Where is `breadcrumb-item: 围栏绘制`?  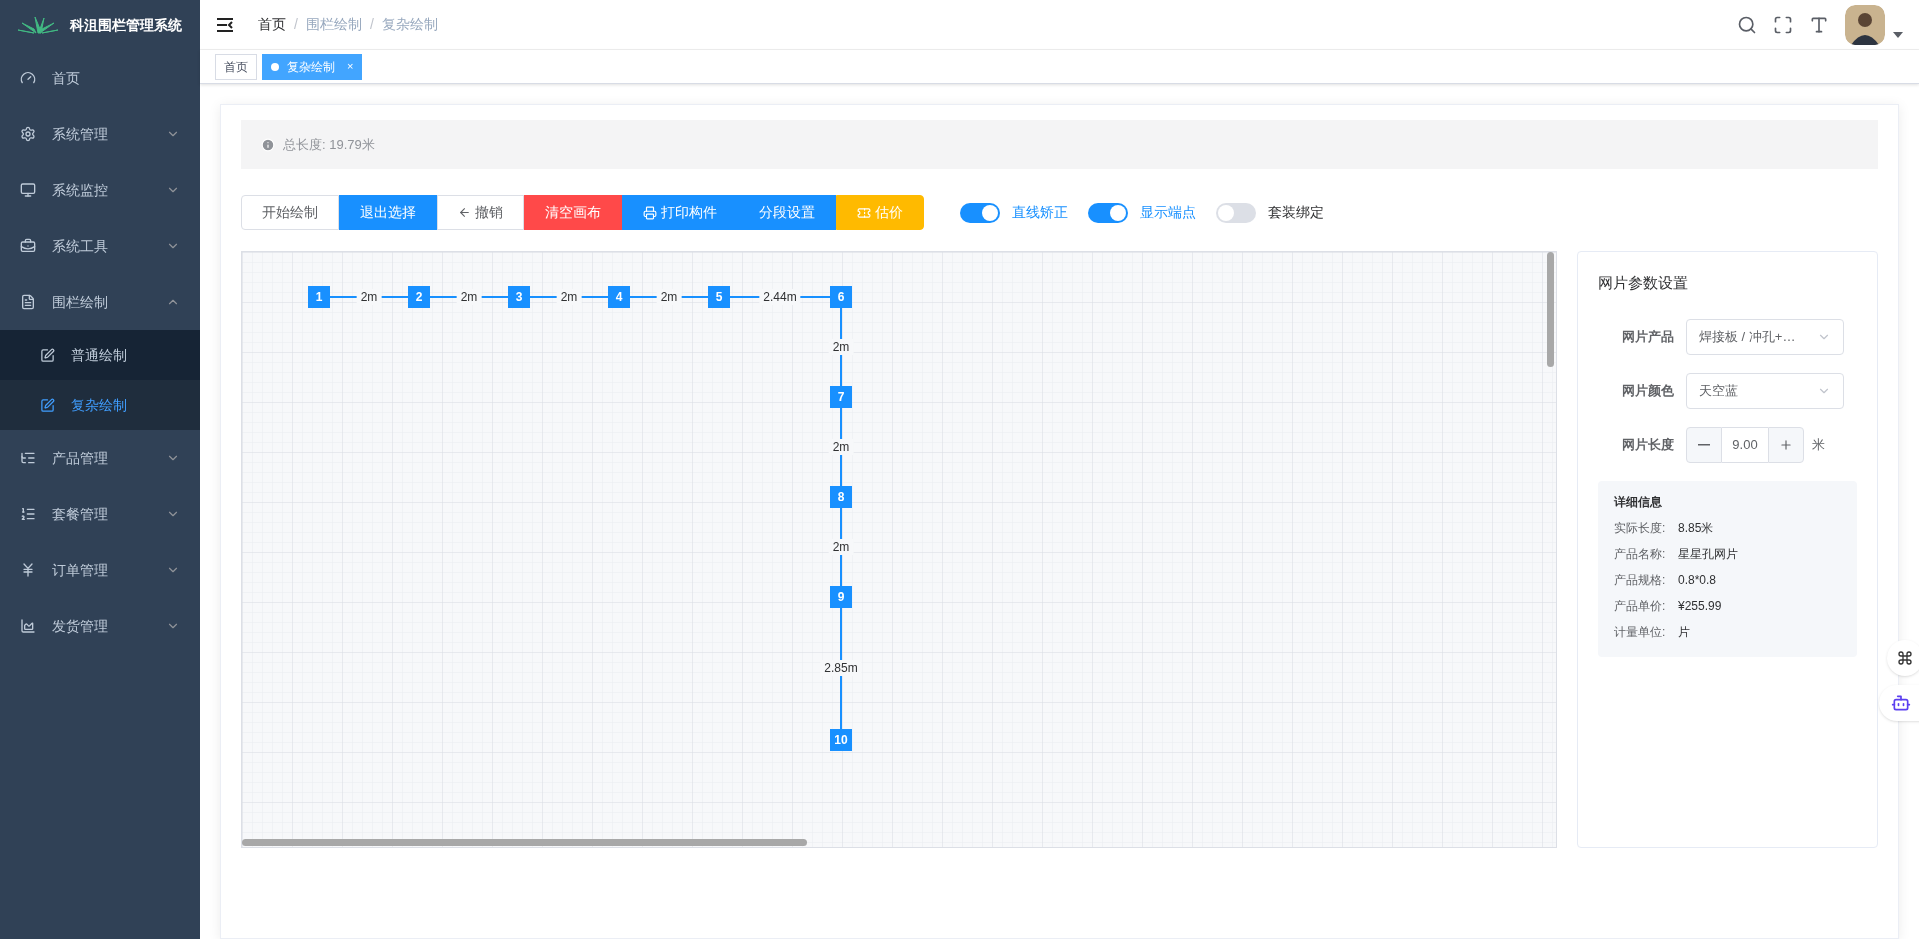 breadcrumb-item: 围栏绘制 is located at coordinates (333, 24).